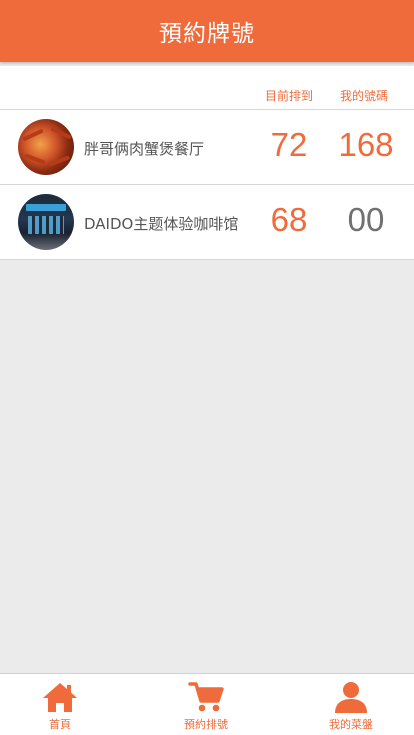  Describe the element at coordinates (144, 149) in the screenshot. I see `restaurant-name: 胖哥俩肉蟹煲餐厅` at that location.